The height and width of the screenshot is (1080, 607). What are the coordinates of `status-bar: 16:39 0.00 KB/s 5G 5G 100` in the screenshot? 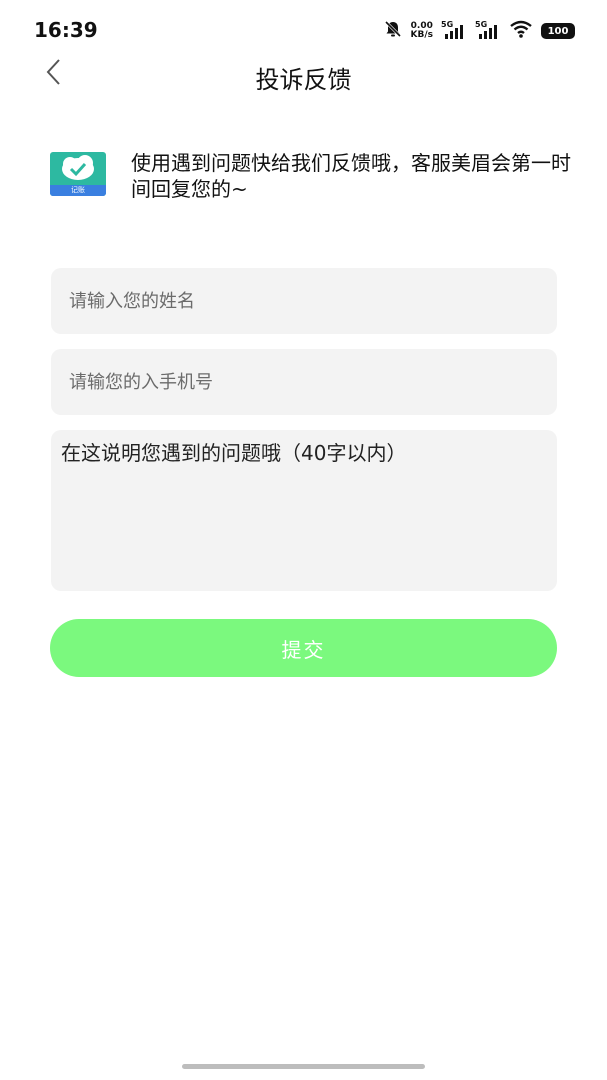 It's located at (303, 30).